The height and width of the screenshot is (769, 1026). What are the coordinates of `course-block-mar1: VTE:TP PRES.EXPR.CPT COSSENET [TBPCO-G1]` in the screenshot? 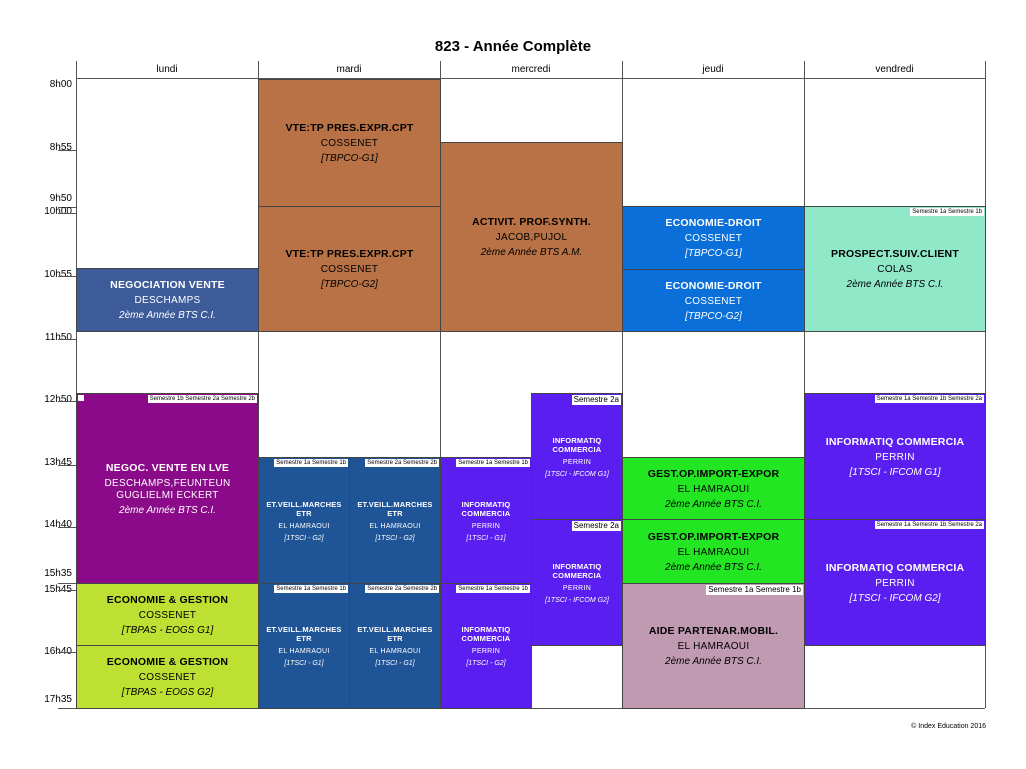 It's located at (349, 143).